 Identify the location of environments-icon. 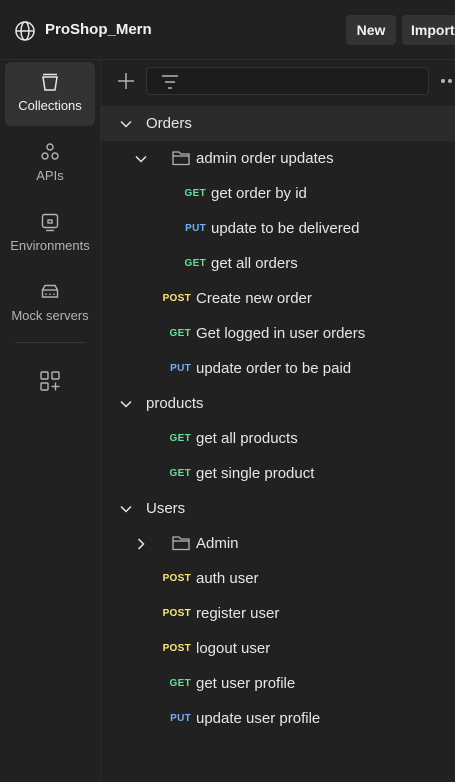
(50, 222).